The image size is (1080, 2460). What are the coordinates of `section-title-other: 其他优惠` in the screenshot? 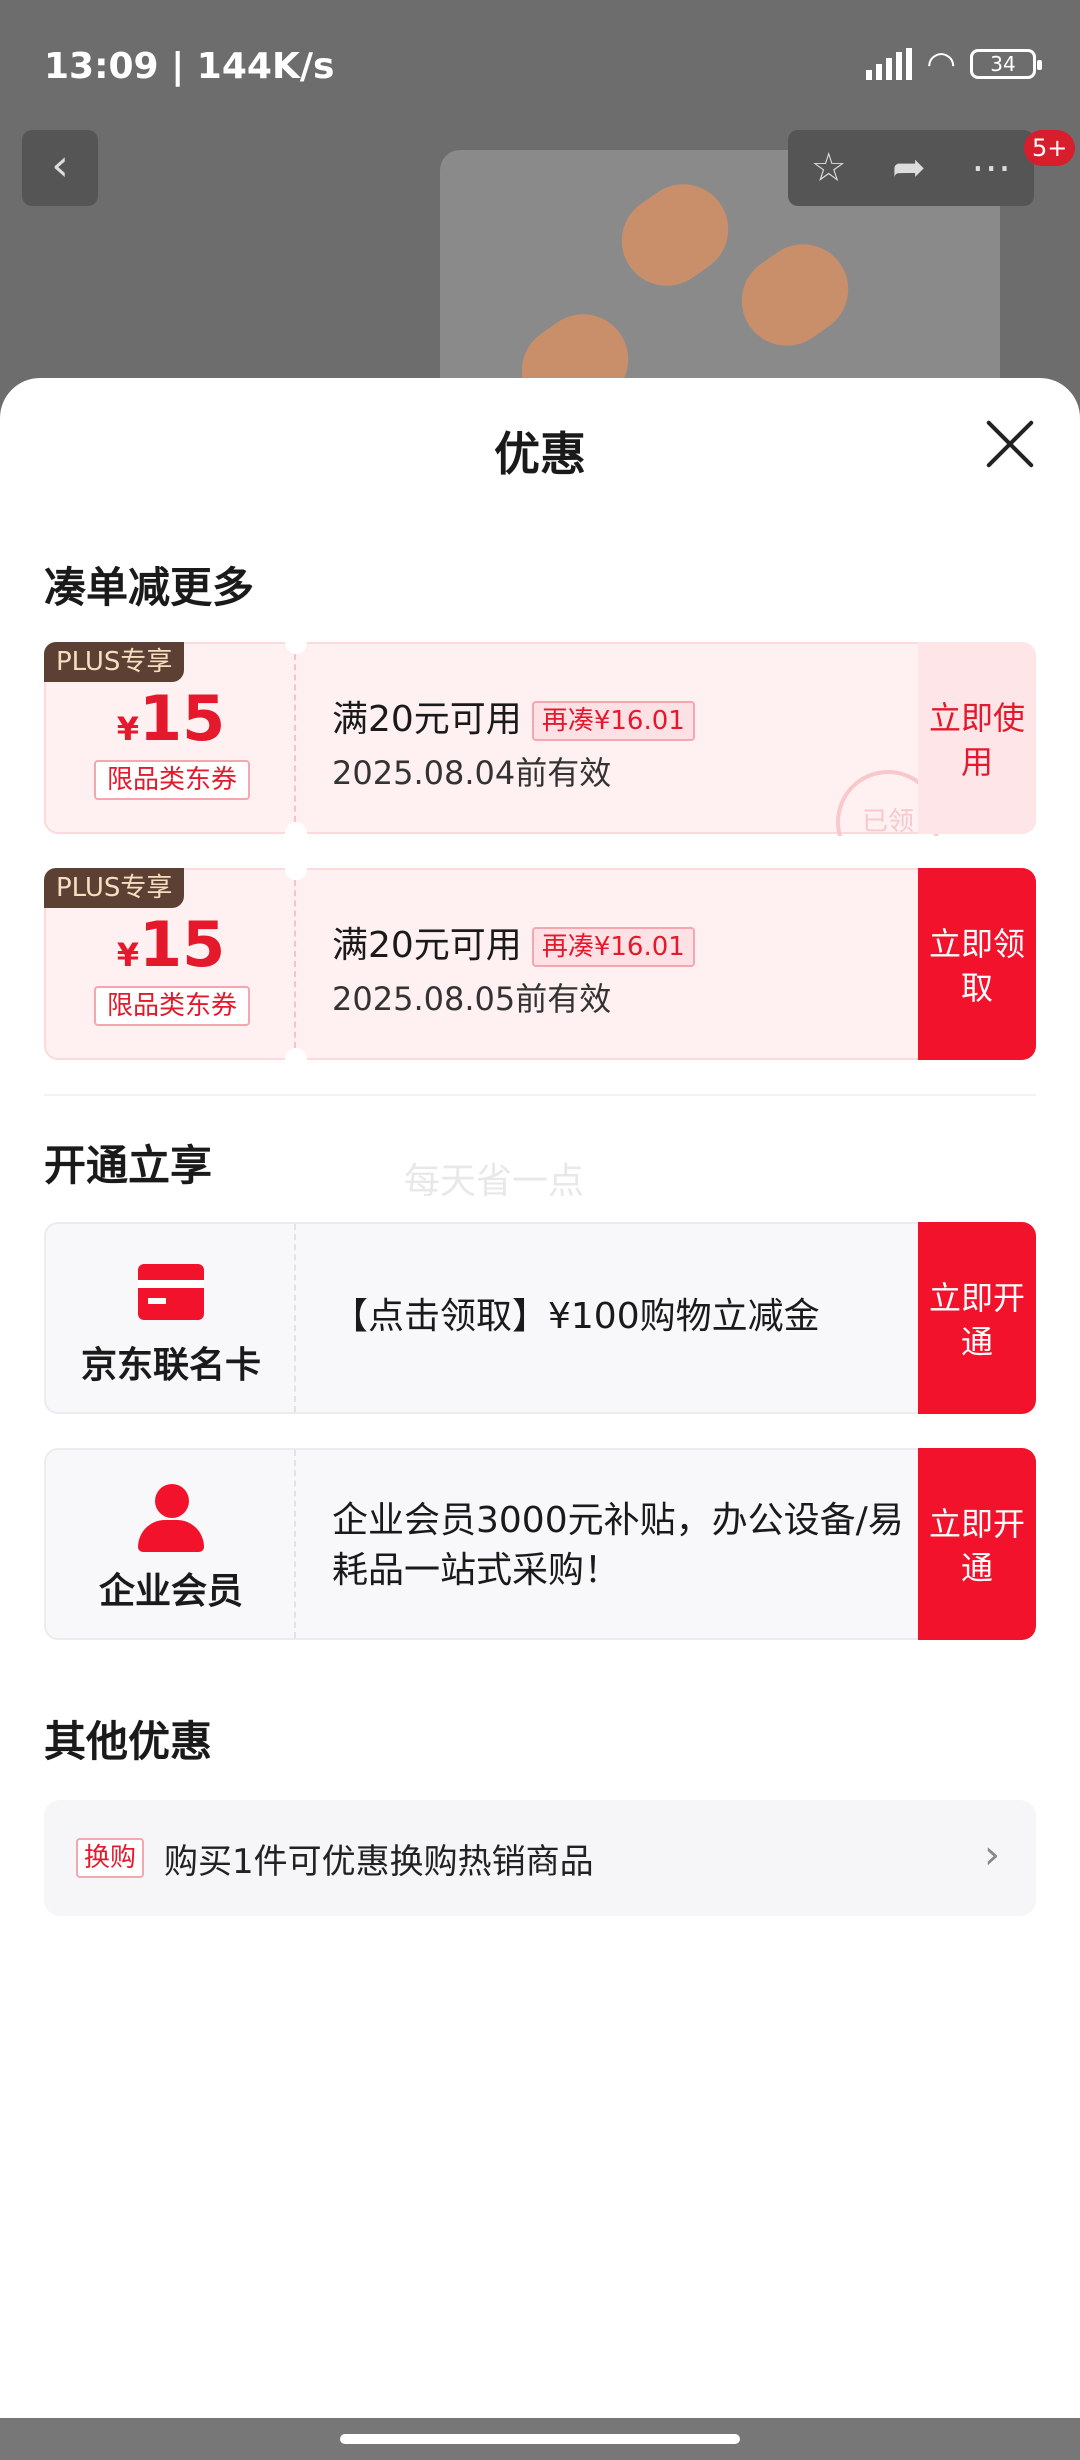 It's located at (128, 1741).